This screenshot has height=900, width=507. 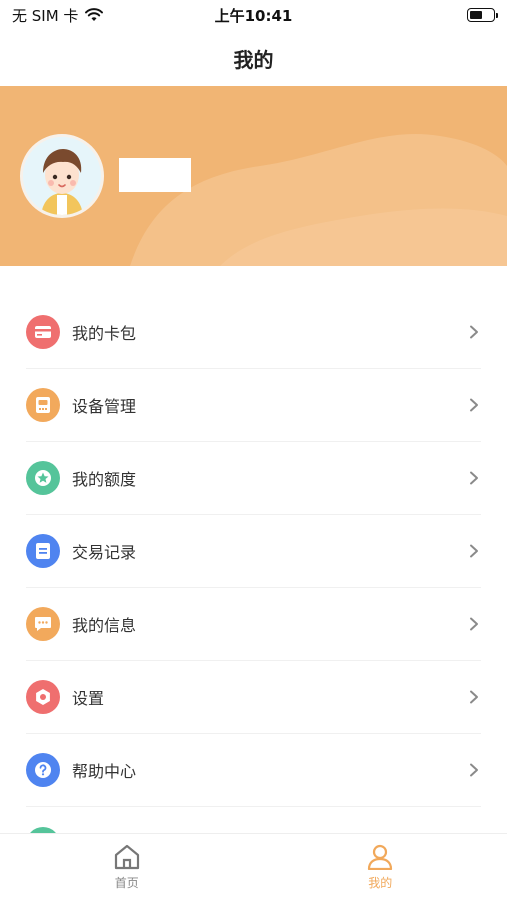 What do you see at coordinates (88, 698) in the screenshot?
I see `menu-item-label: 设置` at bounding box center [88, 698].